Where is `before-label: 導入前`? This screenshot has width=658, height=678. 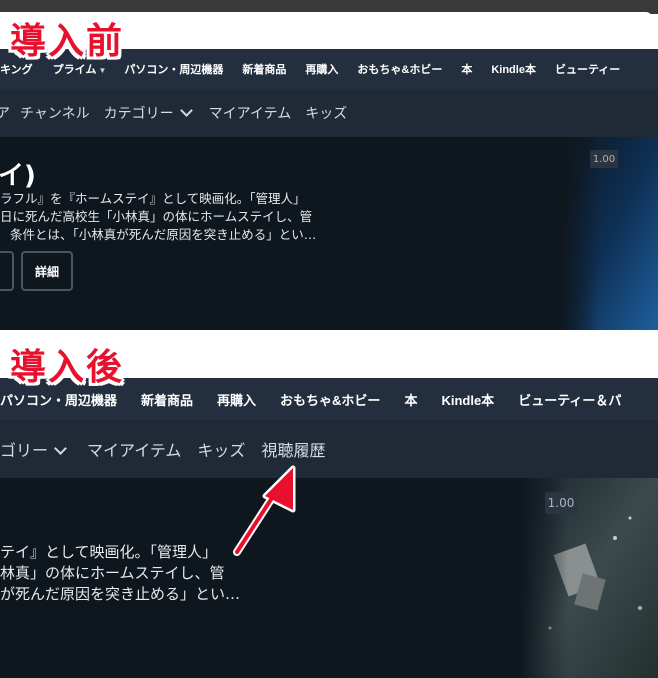
before-label: 導入前 is located at coordinates (67, 41).